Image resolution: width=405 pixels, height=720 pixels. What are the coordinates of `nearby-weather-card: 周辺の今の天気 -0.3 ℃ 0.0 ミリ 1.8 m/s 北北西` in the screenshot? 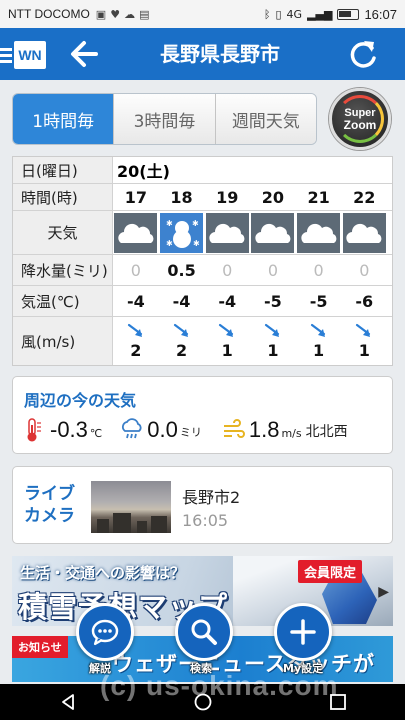 It's located at (202, 415).